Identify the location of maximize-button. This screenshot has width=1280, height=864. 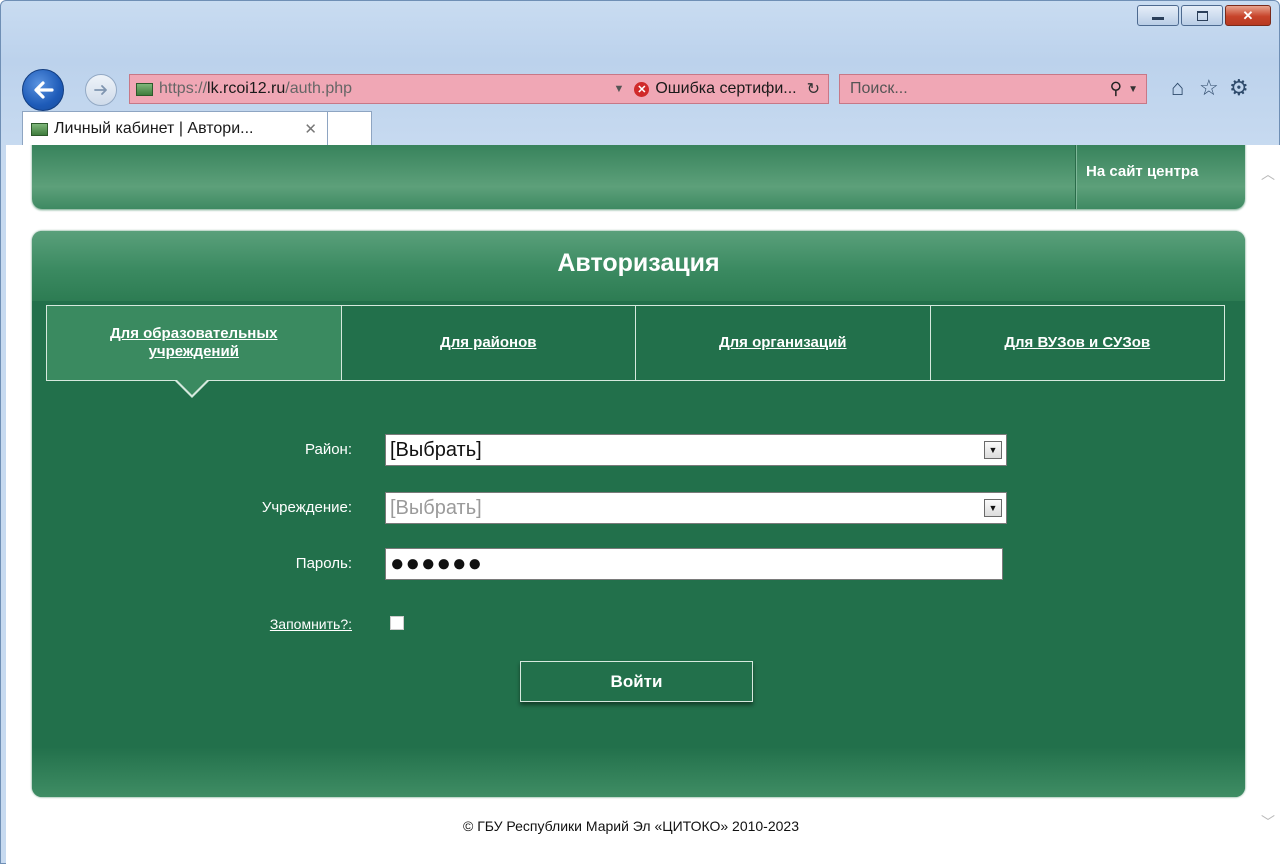
(1202, 15).